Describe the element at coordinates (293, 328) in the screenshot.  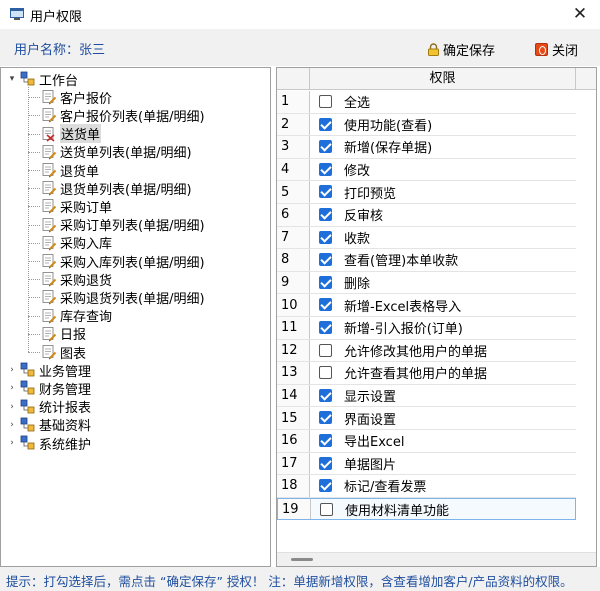
I see `row-number: 11` at that location.